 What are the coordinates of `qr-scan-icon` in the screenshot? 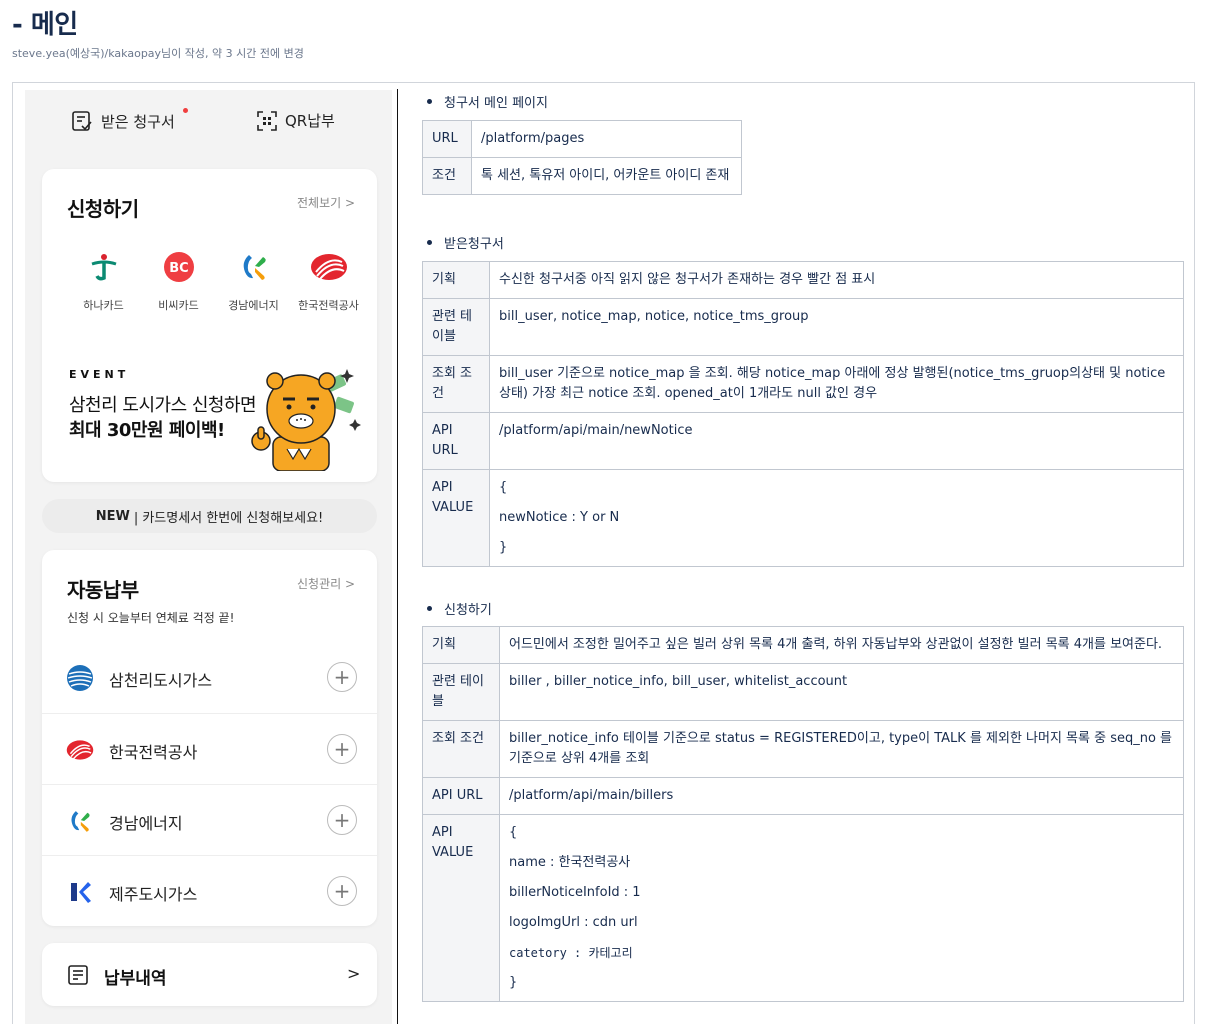 It's located at (267, 120).